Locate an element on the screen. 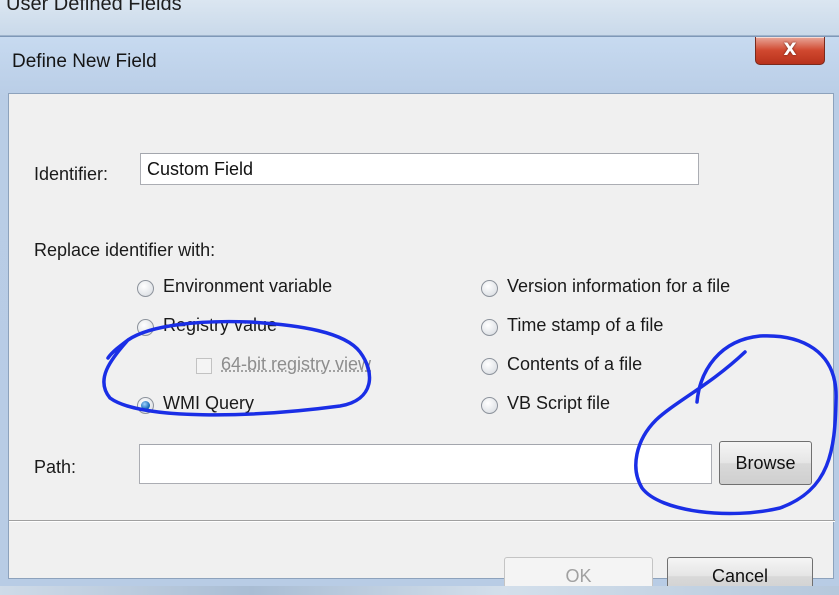 The height and width of the screenshot is (595, 839). registry-value-label: Registry value is located at coordinates (220, 325).